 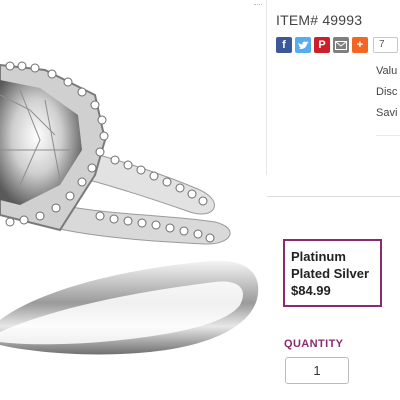 I want to click on twitter-share-button, so click(x=303, y=45).